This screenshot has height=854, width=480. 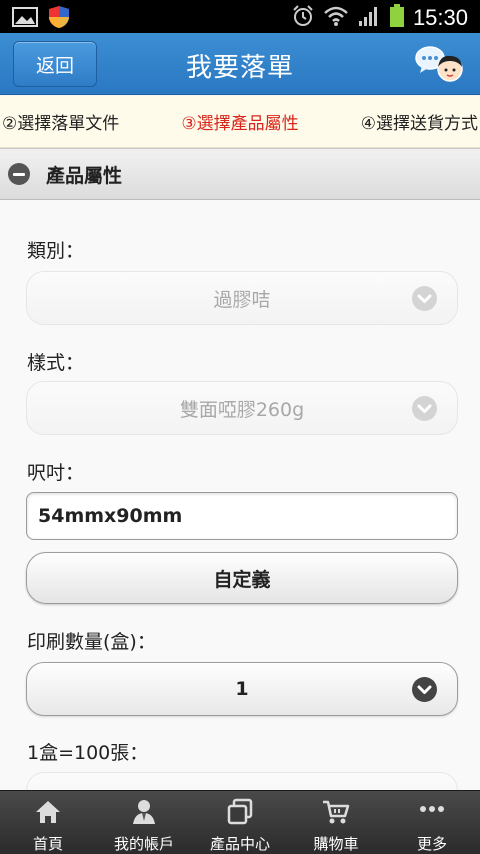 I want to click on nav-more: 更多, so click(x=432, y=822).